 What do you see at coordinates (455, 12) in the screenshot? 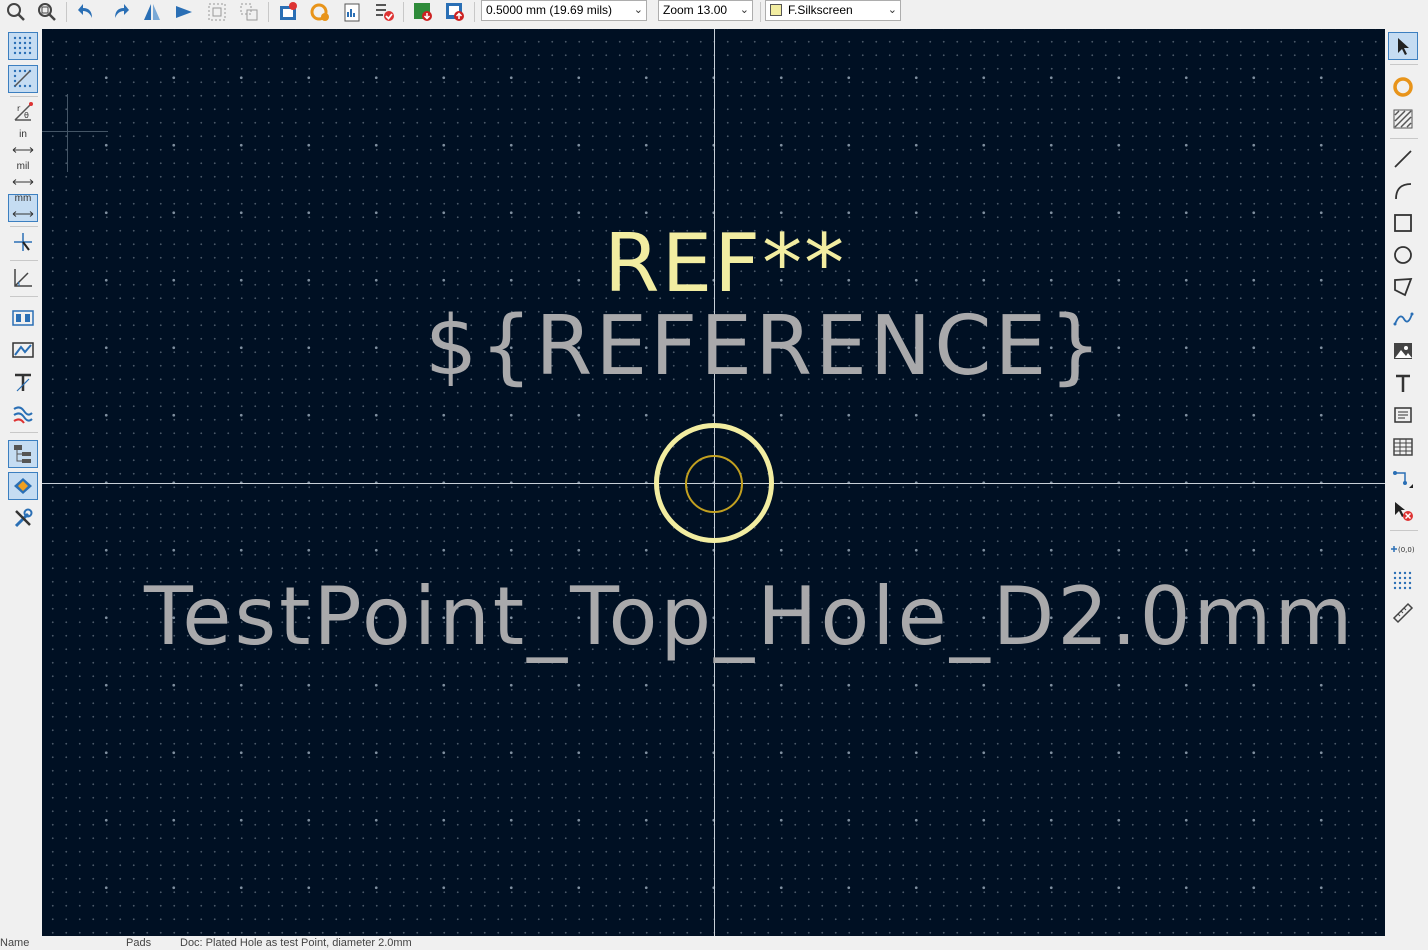
I see `save-to-board-icon` at bounding box center [455, 12].